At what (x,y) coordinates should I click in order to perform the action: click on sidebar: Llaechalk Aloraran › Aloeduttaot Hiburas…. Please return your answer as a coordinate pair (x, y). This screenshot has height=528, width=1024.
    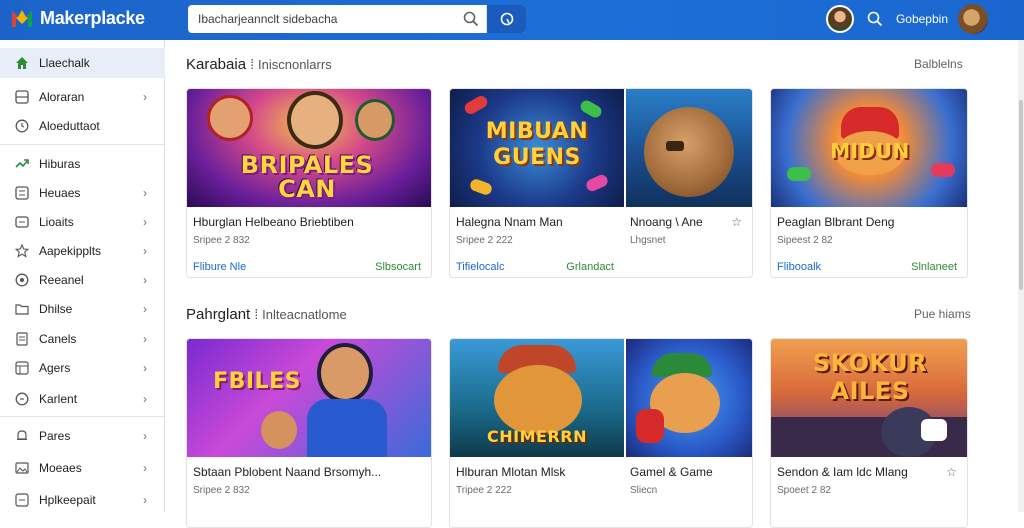
    Looking at the image, I should click on (82, 276).